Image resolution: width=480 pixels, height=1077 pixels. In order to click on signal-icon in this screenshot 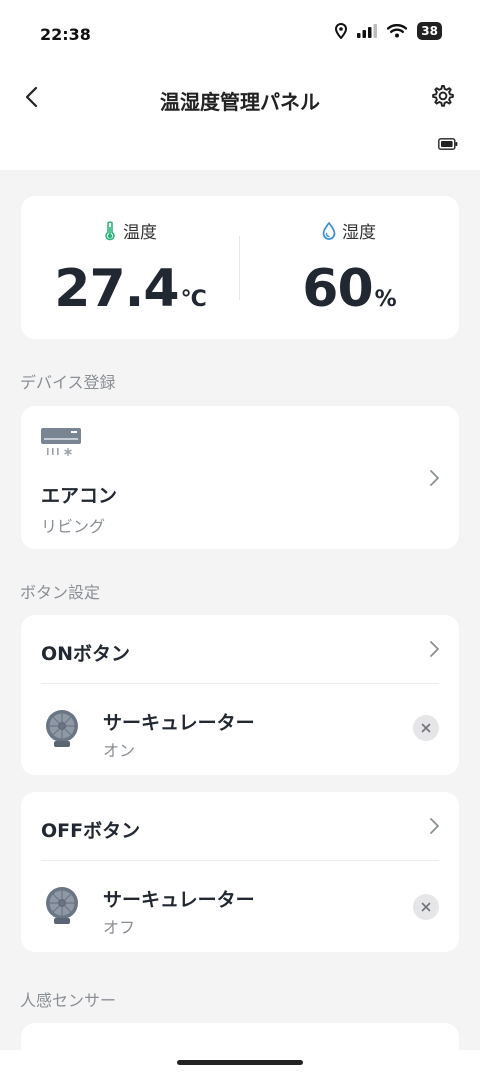, I will do `click(367, 31)`.